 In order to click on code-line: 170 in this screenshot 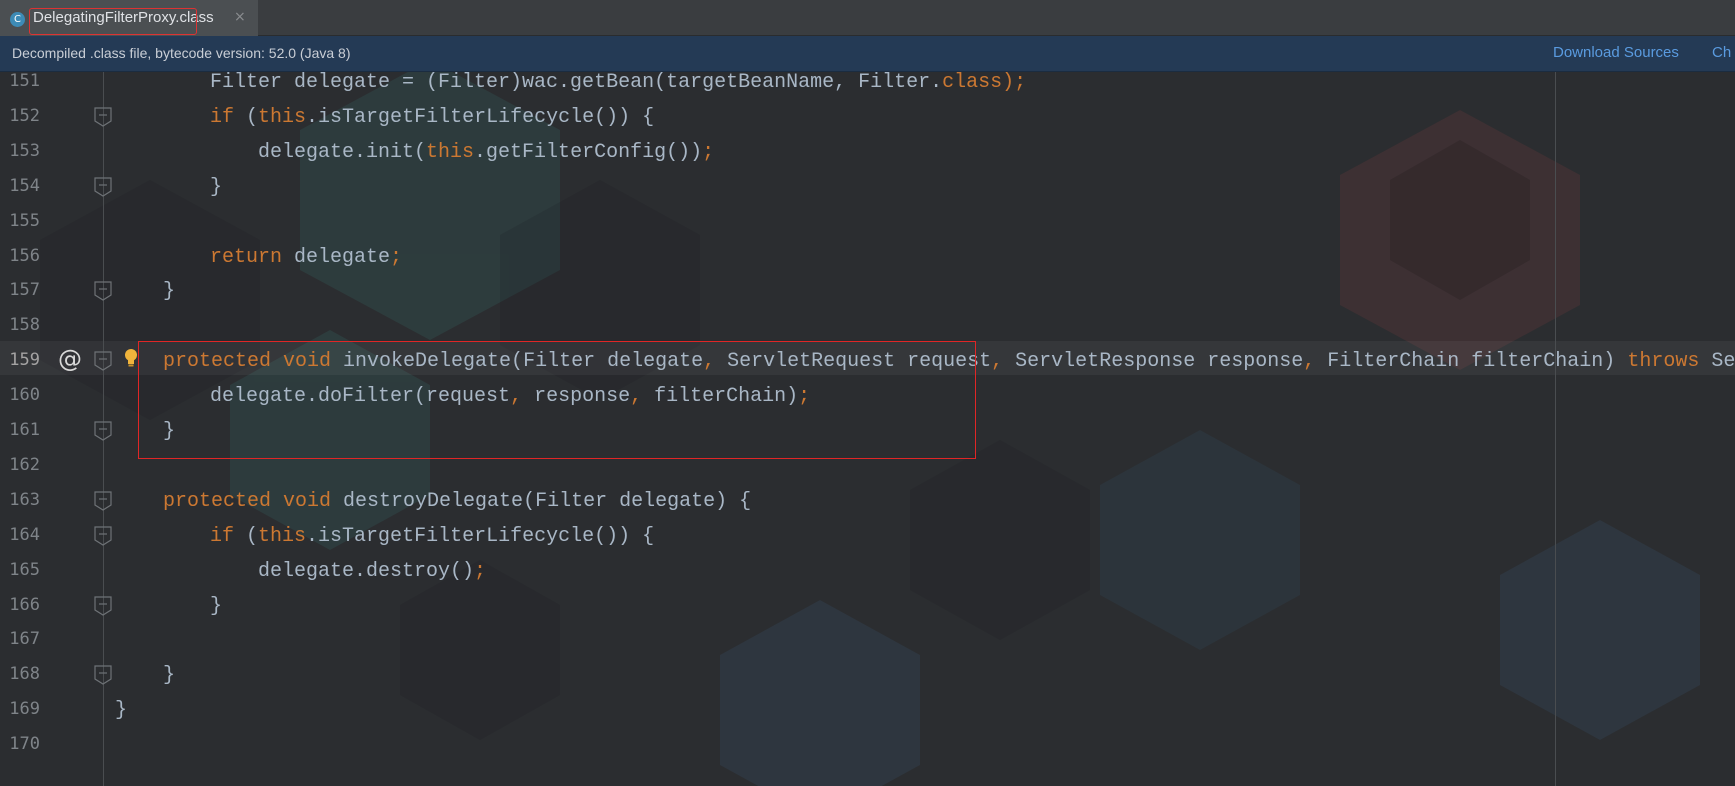, I will do `click(867, 744)`.